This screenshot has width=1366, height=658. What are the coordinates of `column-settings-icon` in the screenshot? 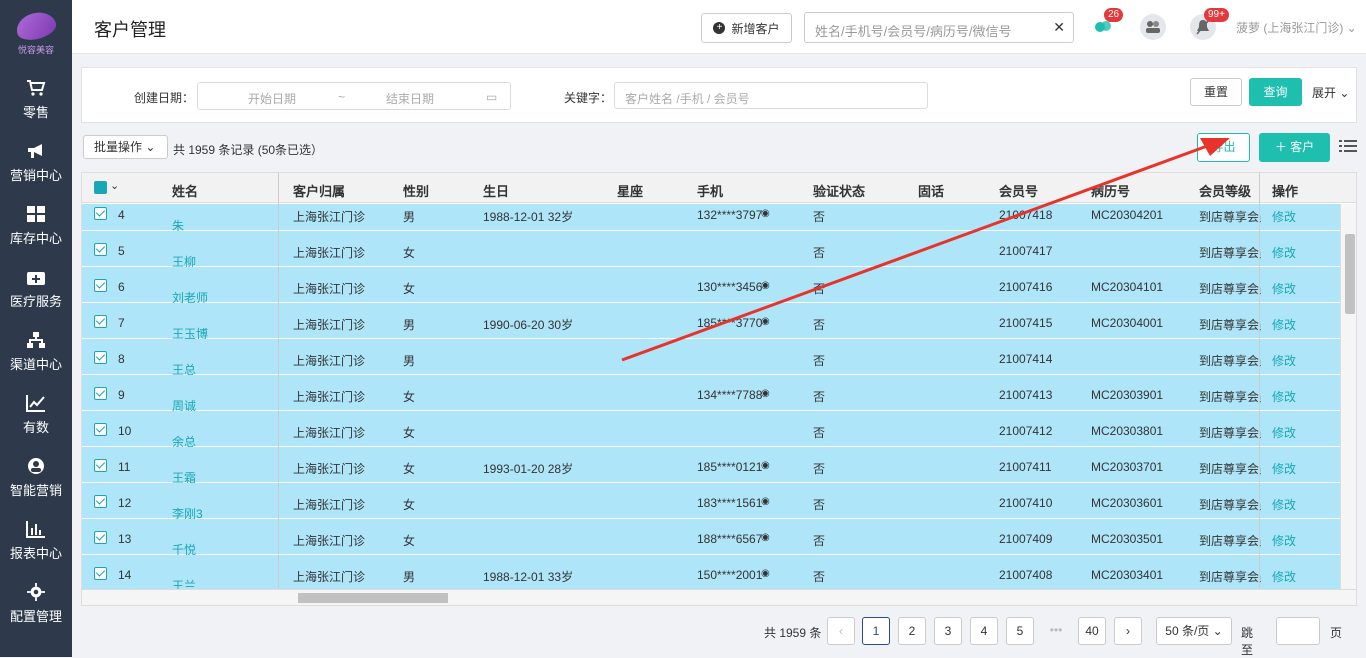 It's located at (1348, 146).